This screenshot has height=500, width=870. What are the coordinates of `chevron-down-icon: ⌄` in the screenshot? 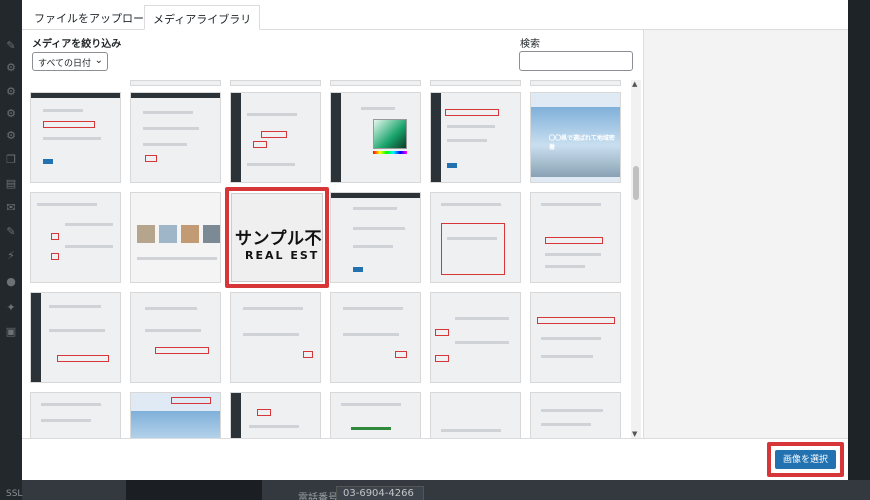 It's located at (98, 60).